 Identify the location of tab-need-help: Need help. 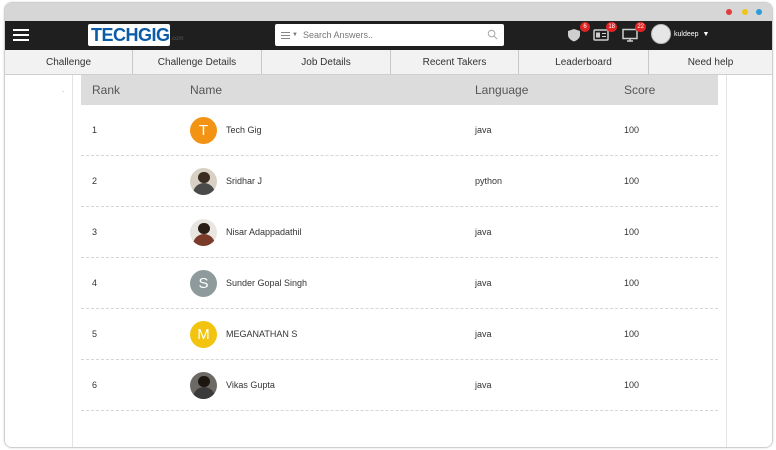
(710, 62).